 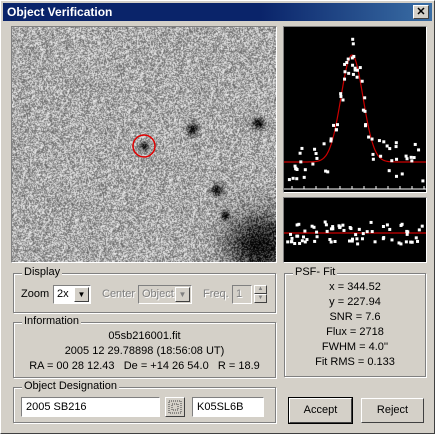 What do you see at coordinates (70, 386) in the screenshot?
I see `designation-group-title: Object Designation` at bounding box center [70, 386].